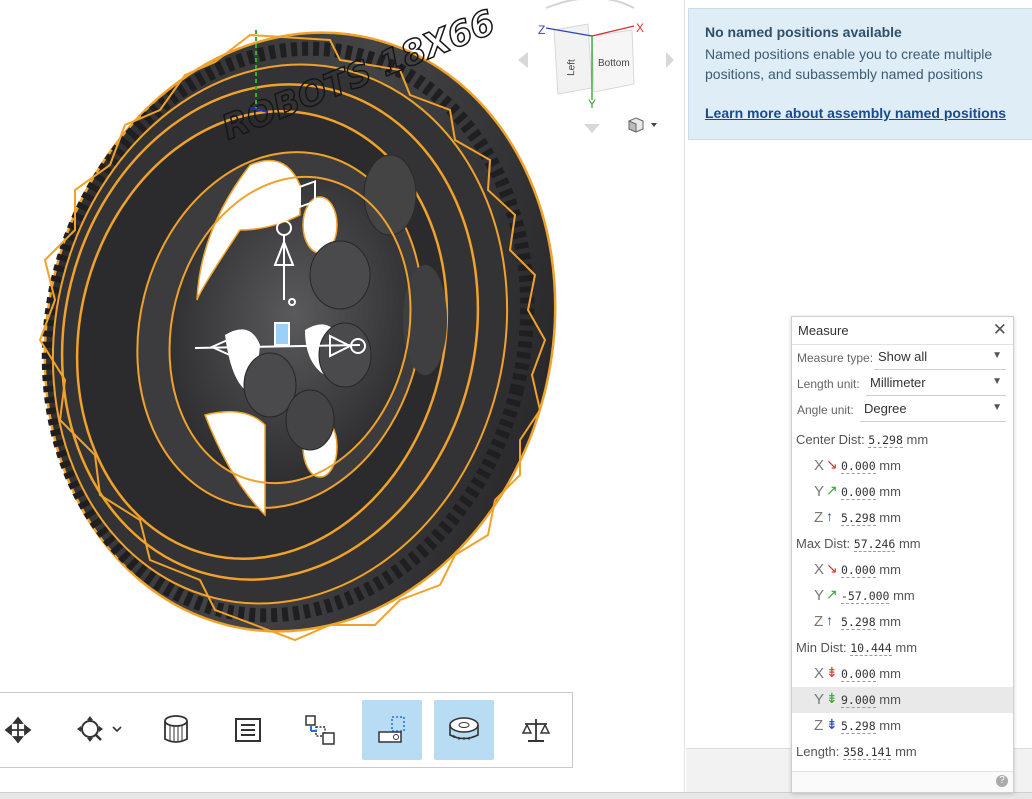 The image size is (1032, 799). Describe the element at coordinates (858, 622) in the screenshot. I see `max-dz-value: 5.298` at that location.